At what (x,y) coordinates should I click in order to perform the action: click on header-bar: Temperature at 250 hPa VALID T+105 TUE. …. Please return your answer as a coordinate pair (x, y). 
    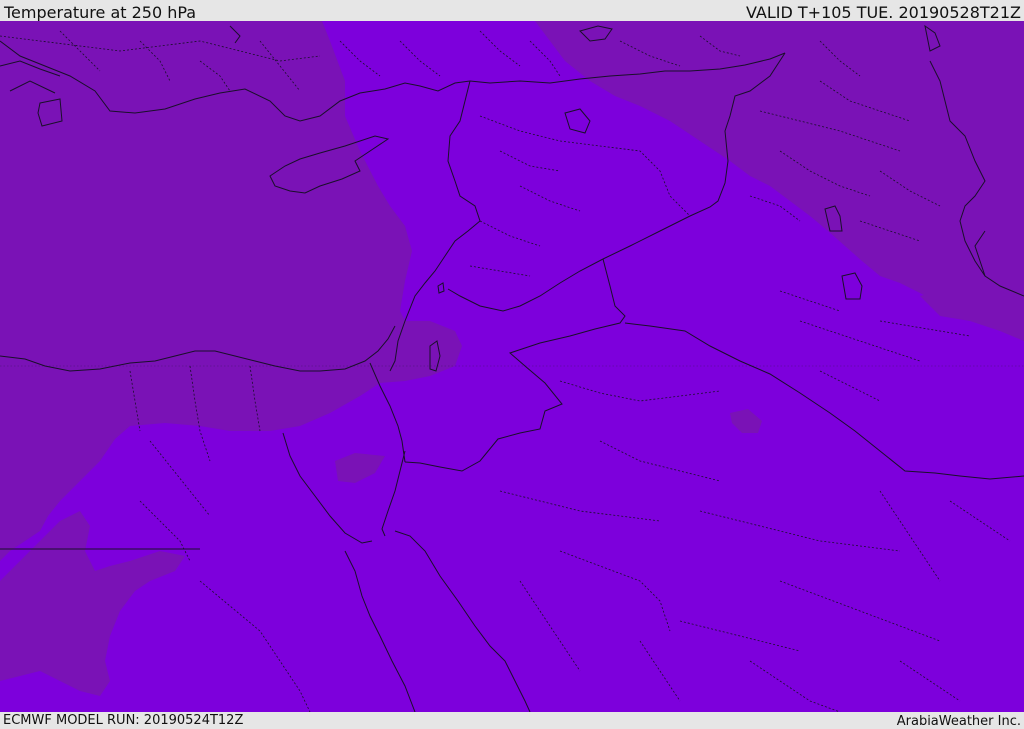
    Looking at the image, I should click on (512, 11).